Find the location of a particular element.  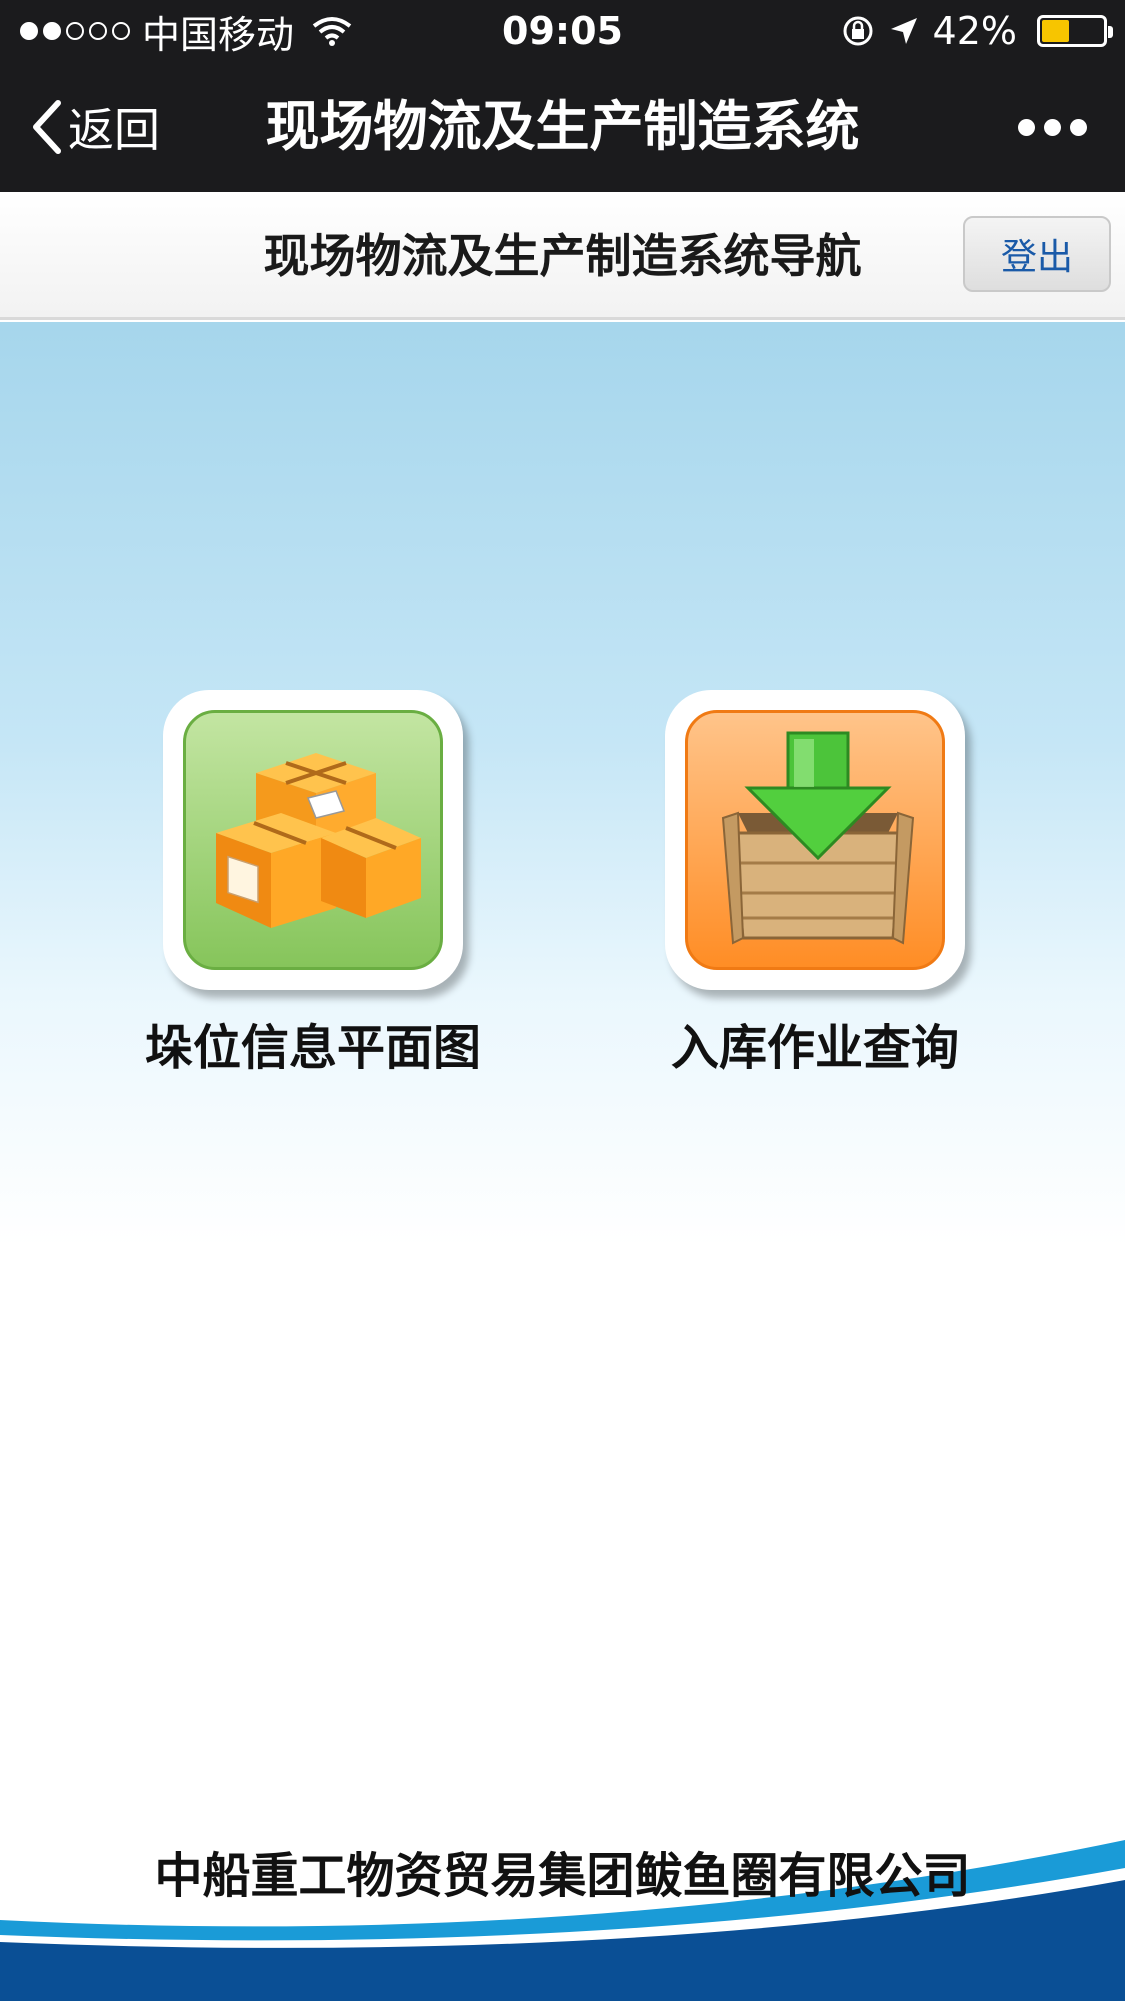

page-header: 现场物流及生产制造系统导航 登出 is located at coordinates (562, 256).